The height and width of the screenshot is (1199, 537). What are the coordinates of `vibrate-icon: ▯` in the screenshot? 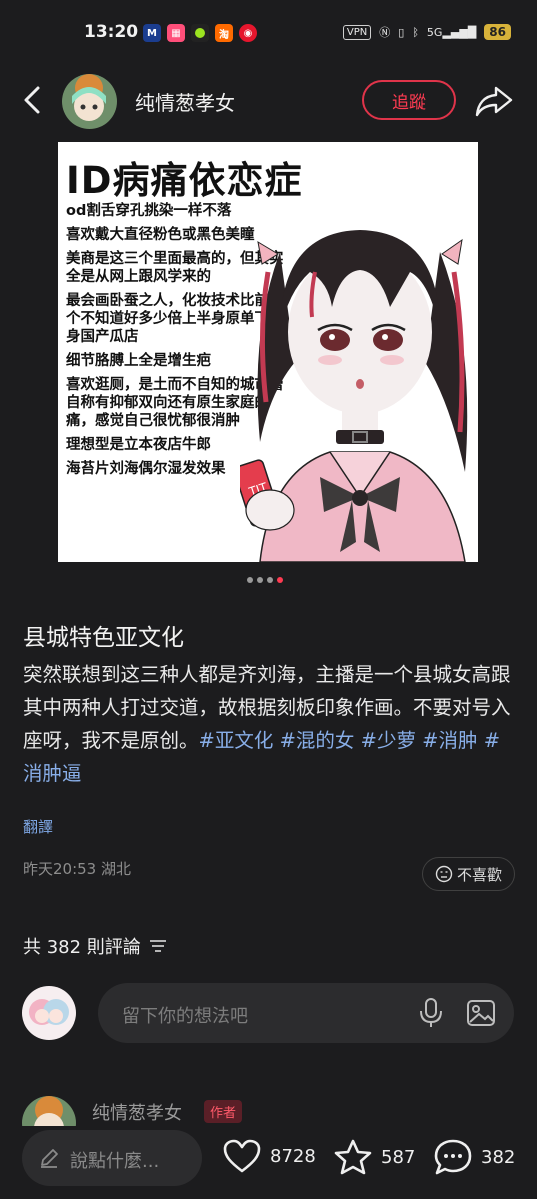 It's located at (401, 32).